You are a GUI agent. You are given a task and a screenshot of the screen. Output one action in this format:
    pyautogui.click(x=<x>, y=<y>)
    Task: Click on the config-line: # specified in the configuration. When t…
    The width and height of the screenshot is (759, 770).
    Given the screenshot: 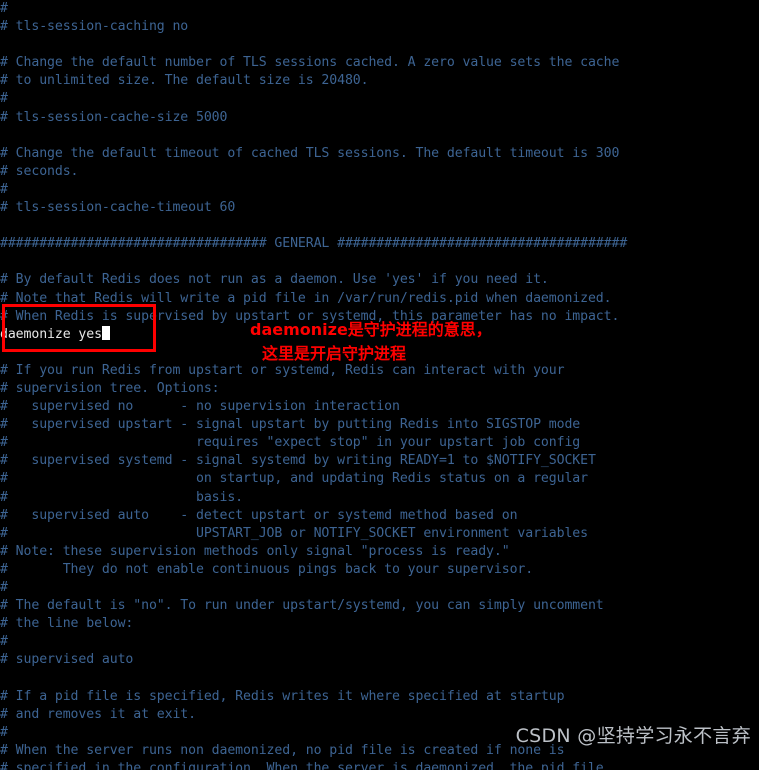 What is the action you would take?
    pyautogui.click(x=379, y=765)
    